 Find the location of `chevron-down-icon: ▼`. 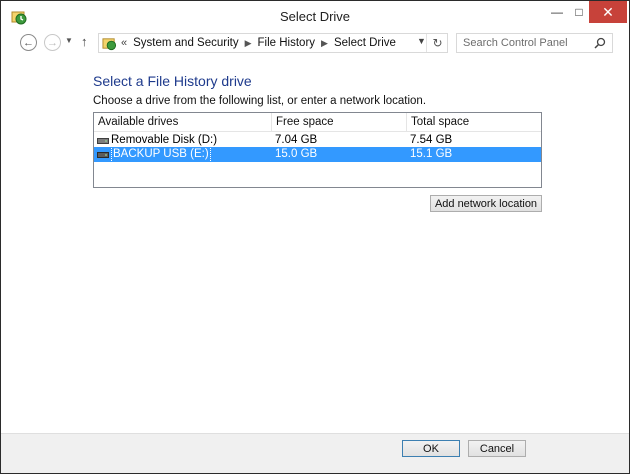

chevron-down-icon: ▼ is located at coordinates (69, 40).